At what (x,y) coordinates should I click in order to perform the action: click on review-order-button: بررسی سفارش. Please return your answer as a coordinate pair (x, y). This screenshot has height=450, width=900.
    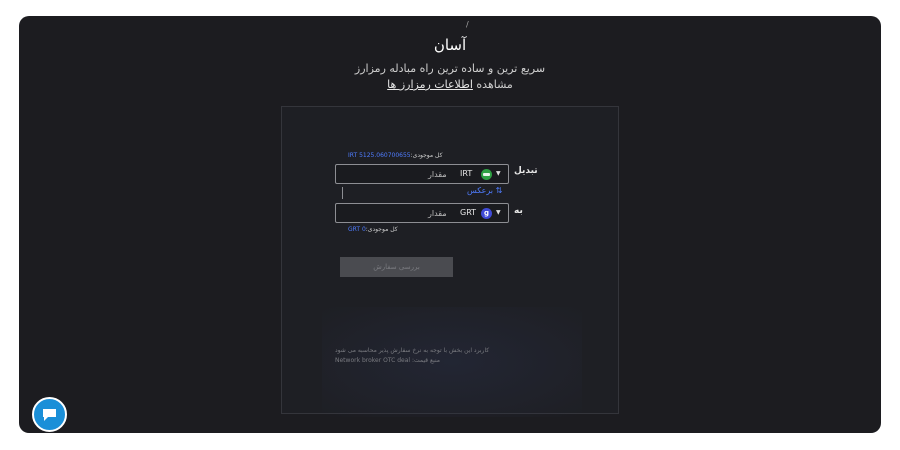
    Looking at the image, I should click on (396, 267).